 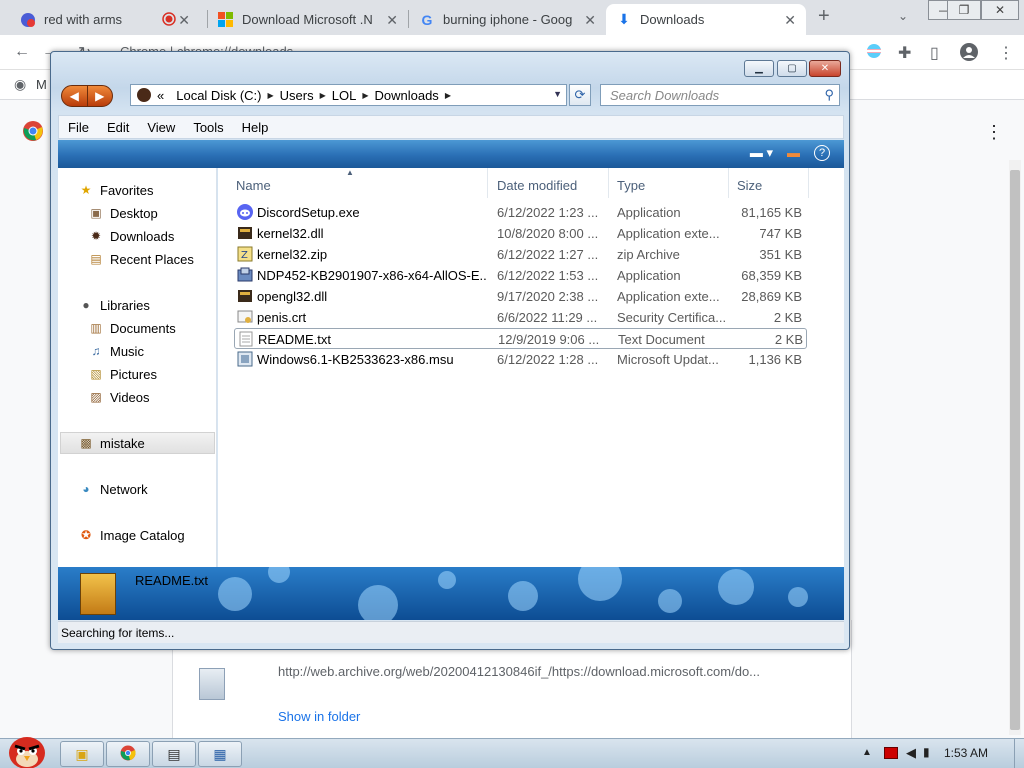 What do you see at coordinates (911, 753) in the screenshot?
I see `volume-icon: ◀` at bounding box center [911, 753].